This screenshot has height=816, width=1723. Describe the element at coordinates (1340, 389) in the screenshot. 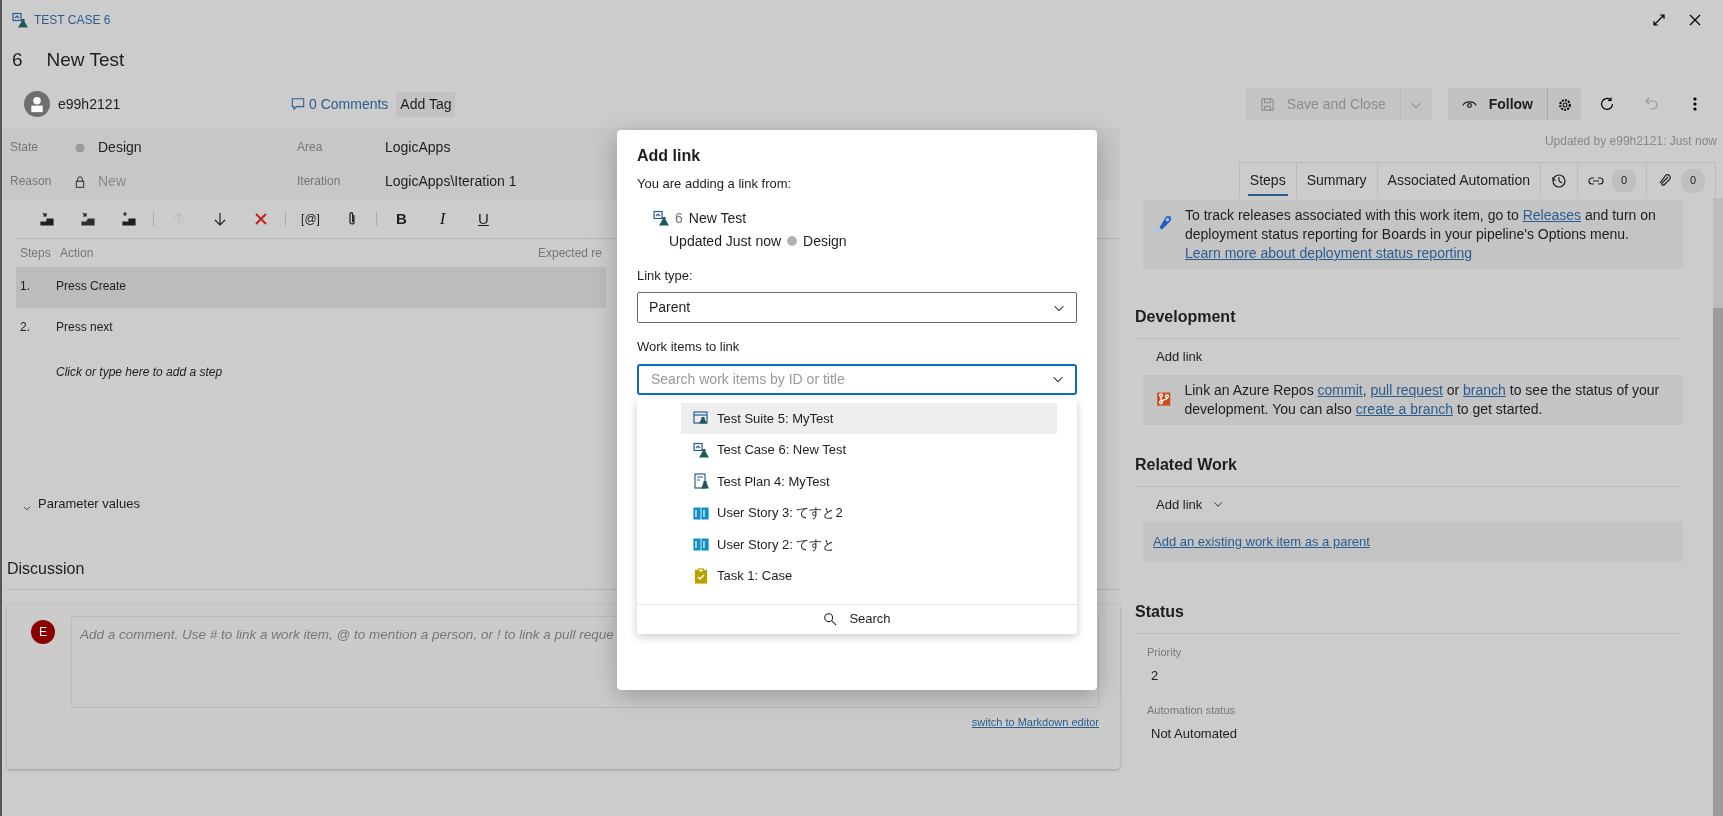

I see `inline-link: commit` at that location.